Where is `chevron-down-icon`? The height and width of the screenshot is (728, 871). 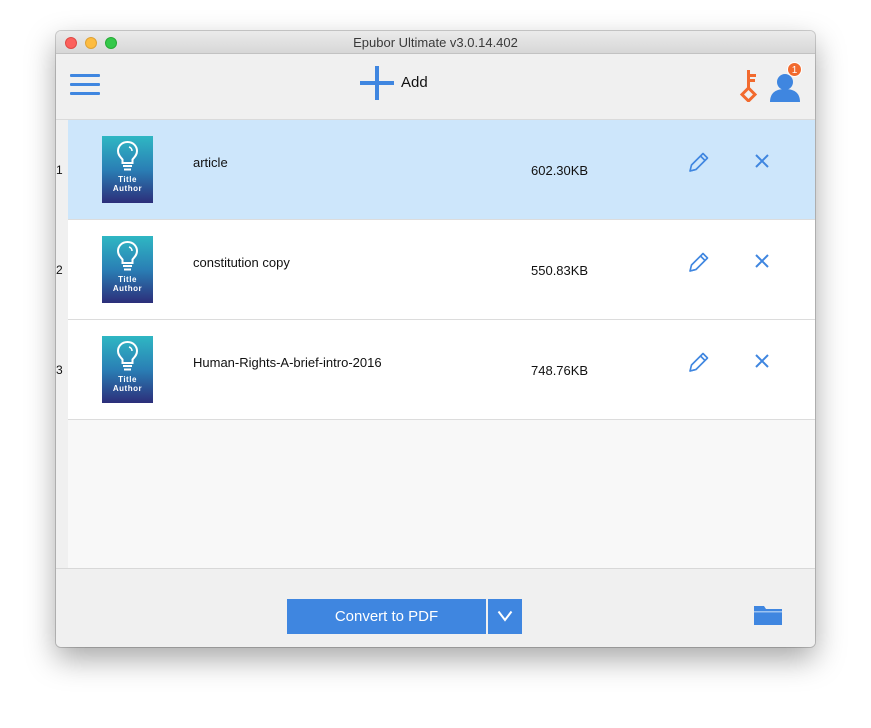
chevron-down-icon is located at coordinates (505, 616).